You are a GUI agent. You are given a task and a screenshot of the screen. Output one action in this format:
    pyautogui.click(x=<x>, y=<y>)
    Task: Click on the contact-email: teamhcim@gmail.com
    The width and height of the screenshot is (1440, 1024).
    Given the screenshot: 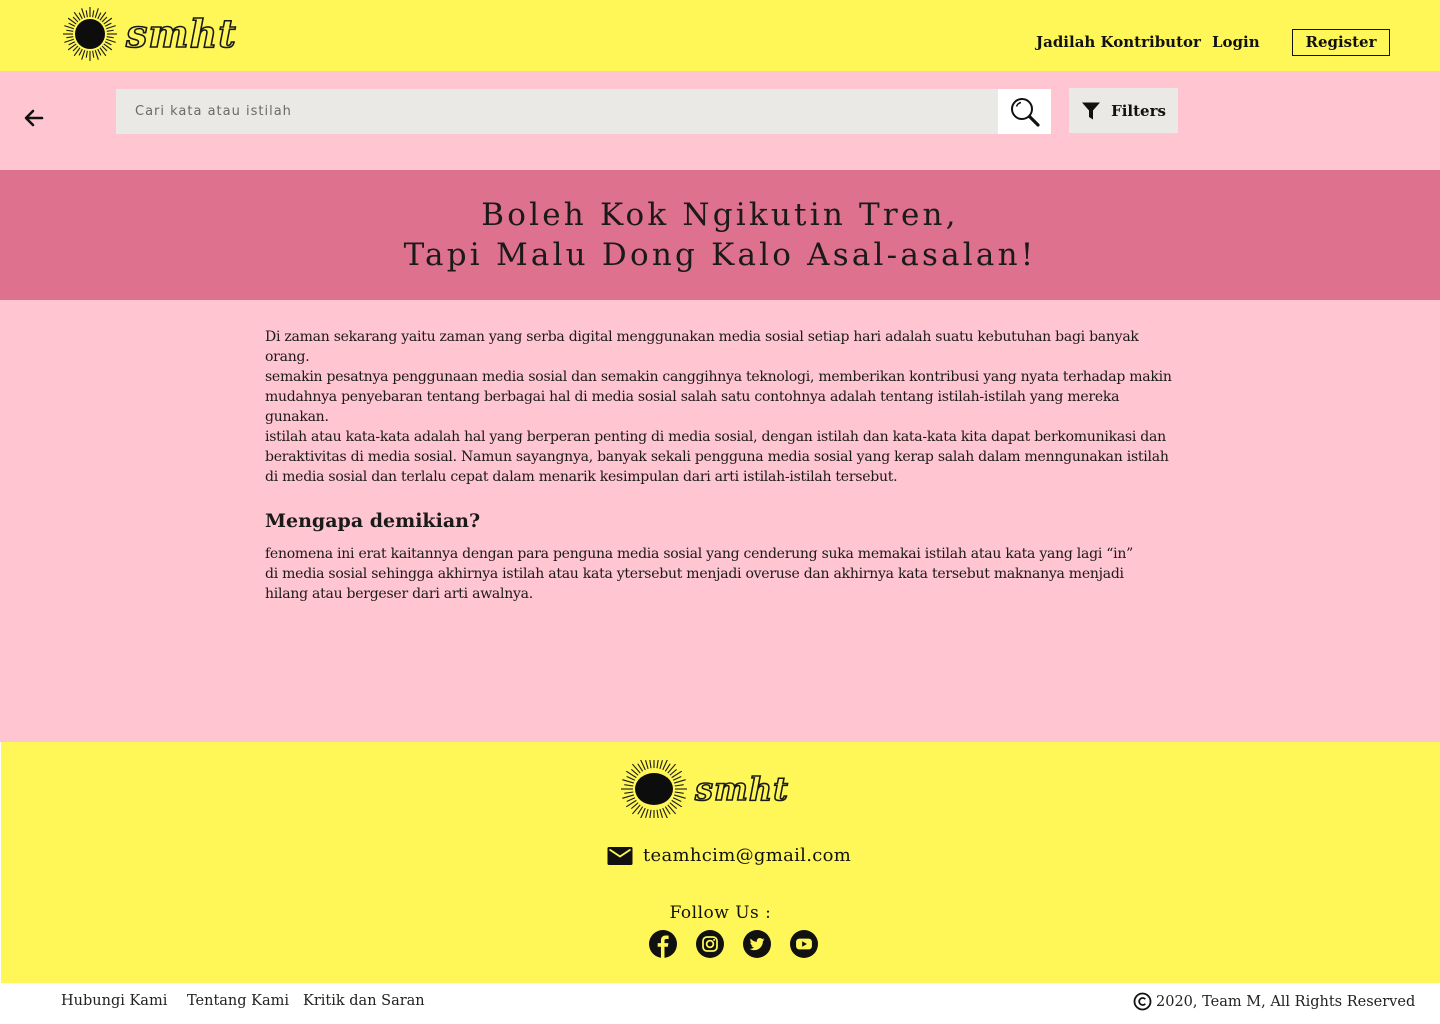 What is the action you would take?
    pyautogui.click(x=729, y=855)
    